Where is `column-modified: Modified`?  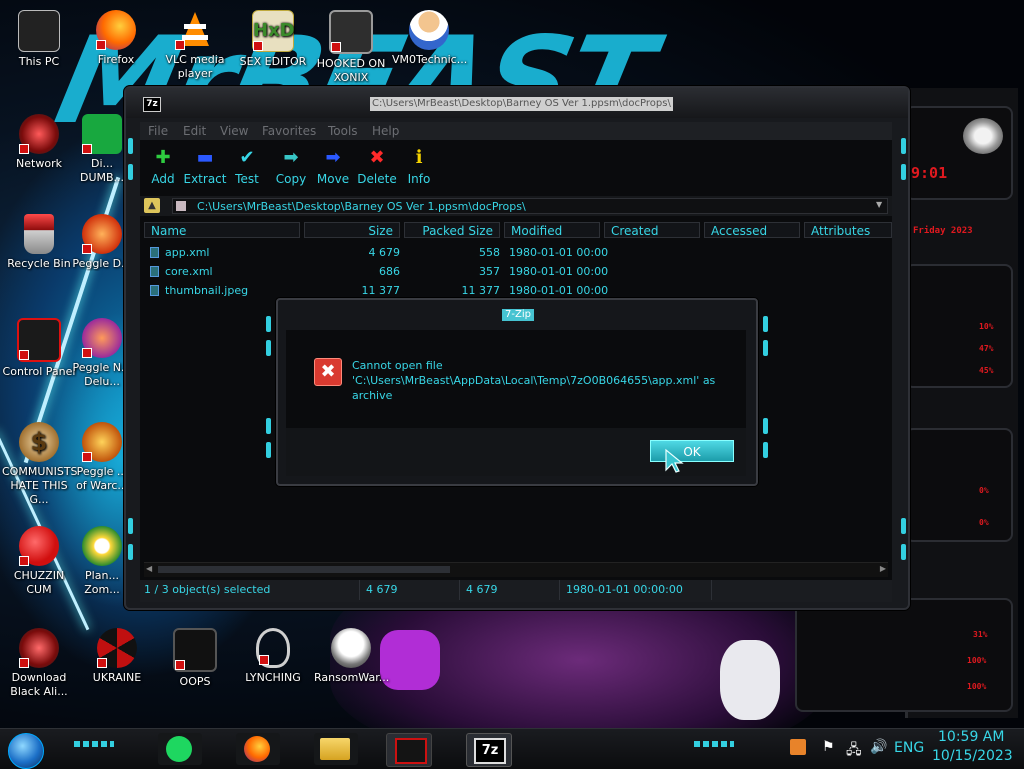 column-modified: Modified is located at coordinates (552, 230).